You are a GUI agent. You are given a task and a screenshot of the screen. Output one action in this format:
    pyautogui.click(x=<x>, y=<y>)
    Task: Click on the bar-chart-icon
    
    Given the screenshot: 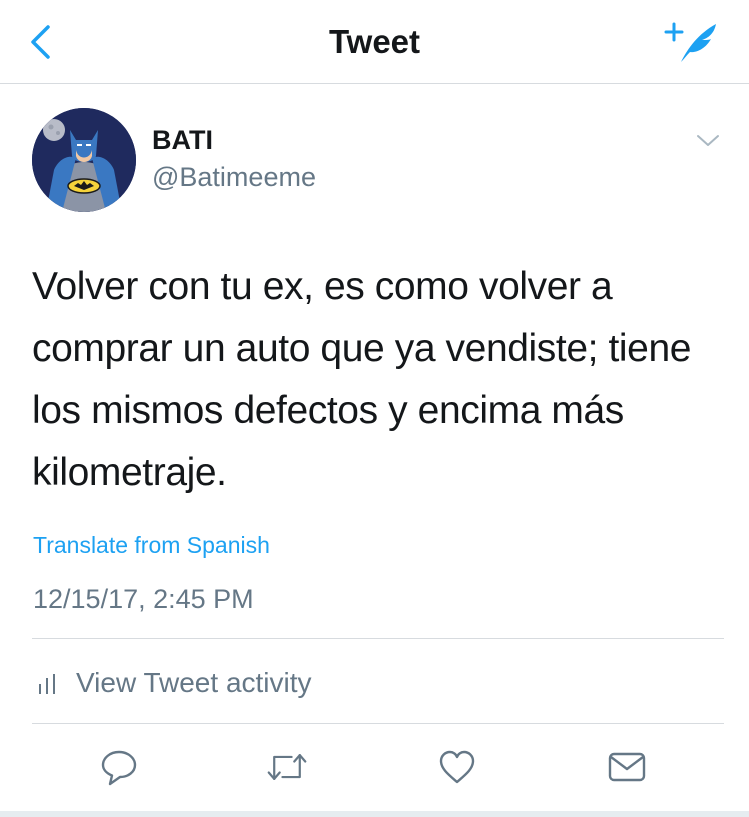 What is the action you would take?
    pyautogui.click(x=47, y=684)
    